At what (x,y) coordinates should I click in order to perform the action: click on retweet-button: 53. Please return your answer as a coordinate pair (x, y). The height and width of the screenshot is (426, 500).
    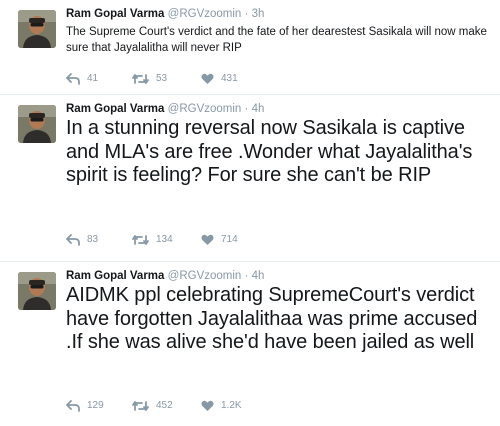
    Looking at the image, I should click on (149, 79).